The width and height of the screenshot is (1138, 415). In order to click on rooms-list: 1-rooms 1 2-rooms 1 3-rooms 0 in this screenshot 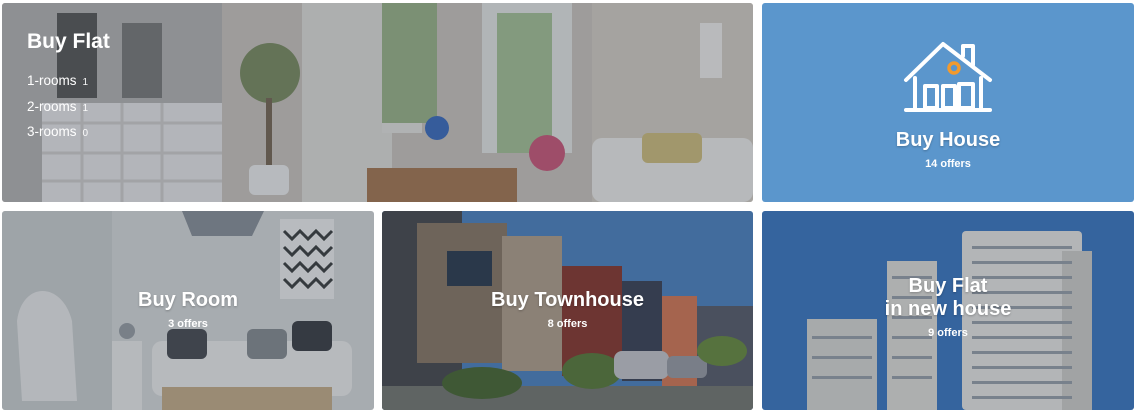, I will do `click(57, 111)`.